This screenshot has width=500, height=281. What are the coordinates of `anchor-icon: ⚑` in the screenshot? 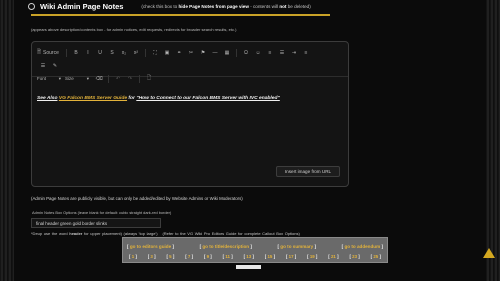 It's located at (203, 52).